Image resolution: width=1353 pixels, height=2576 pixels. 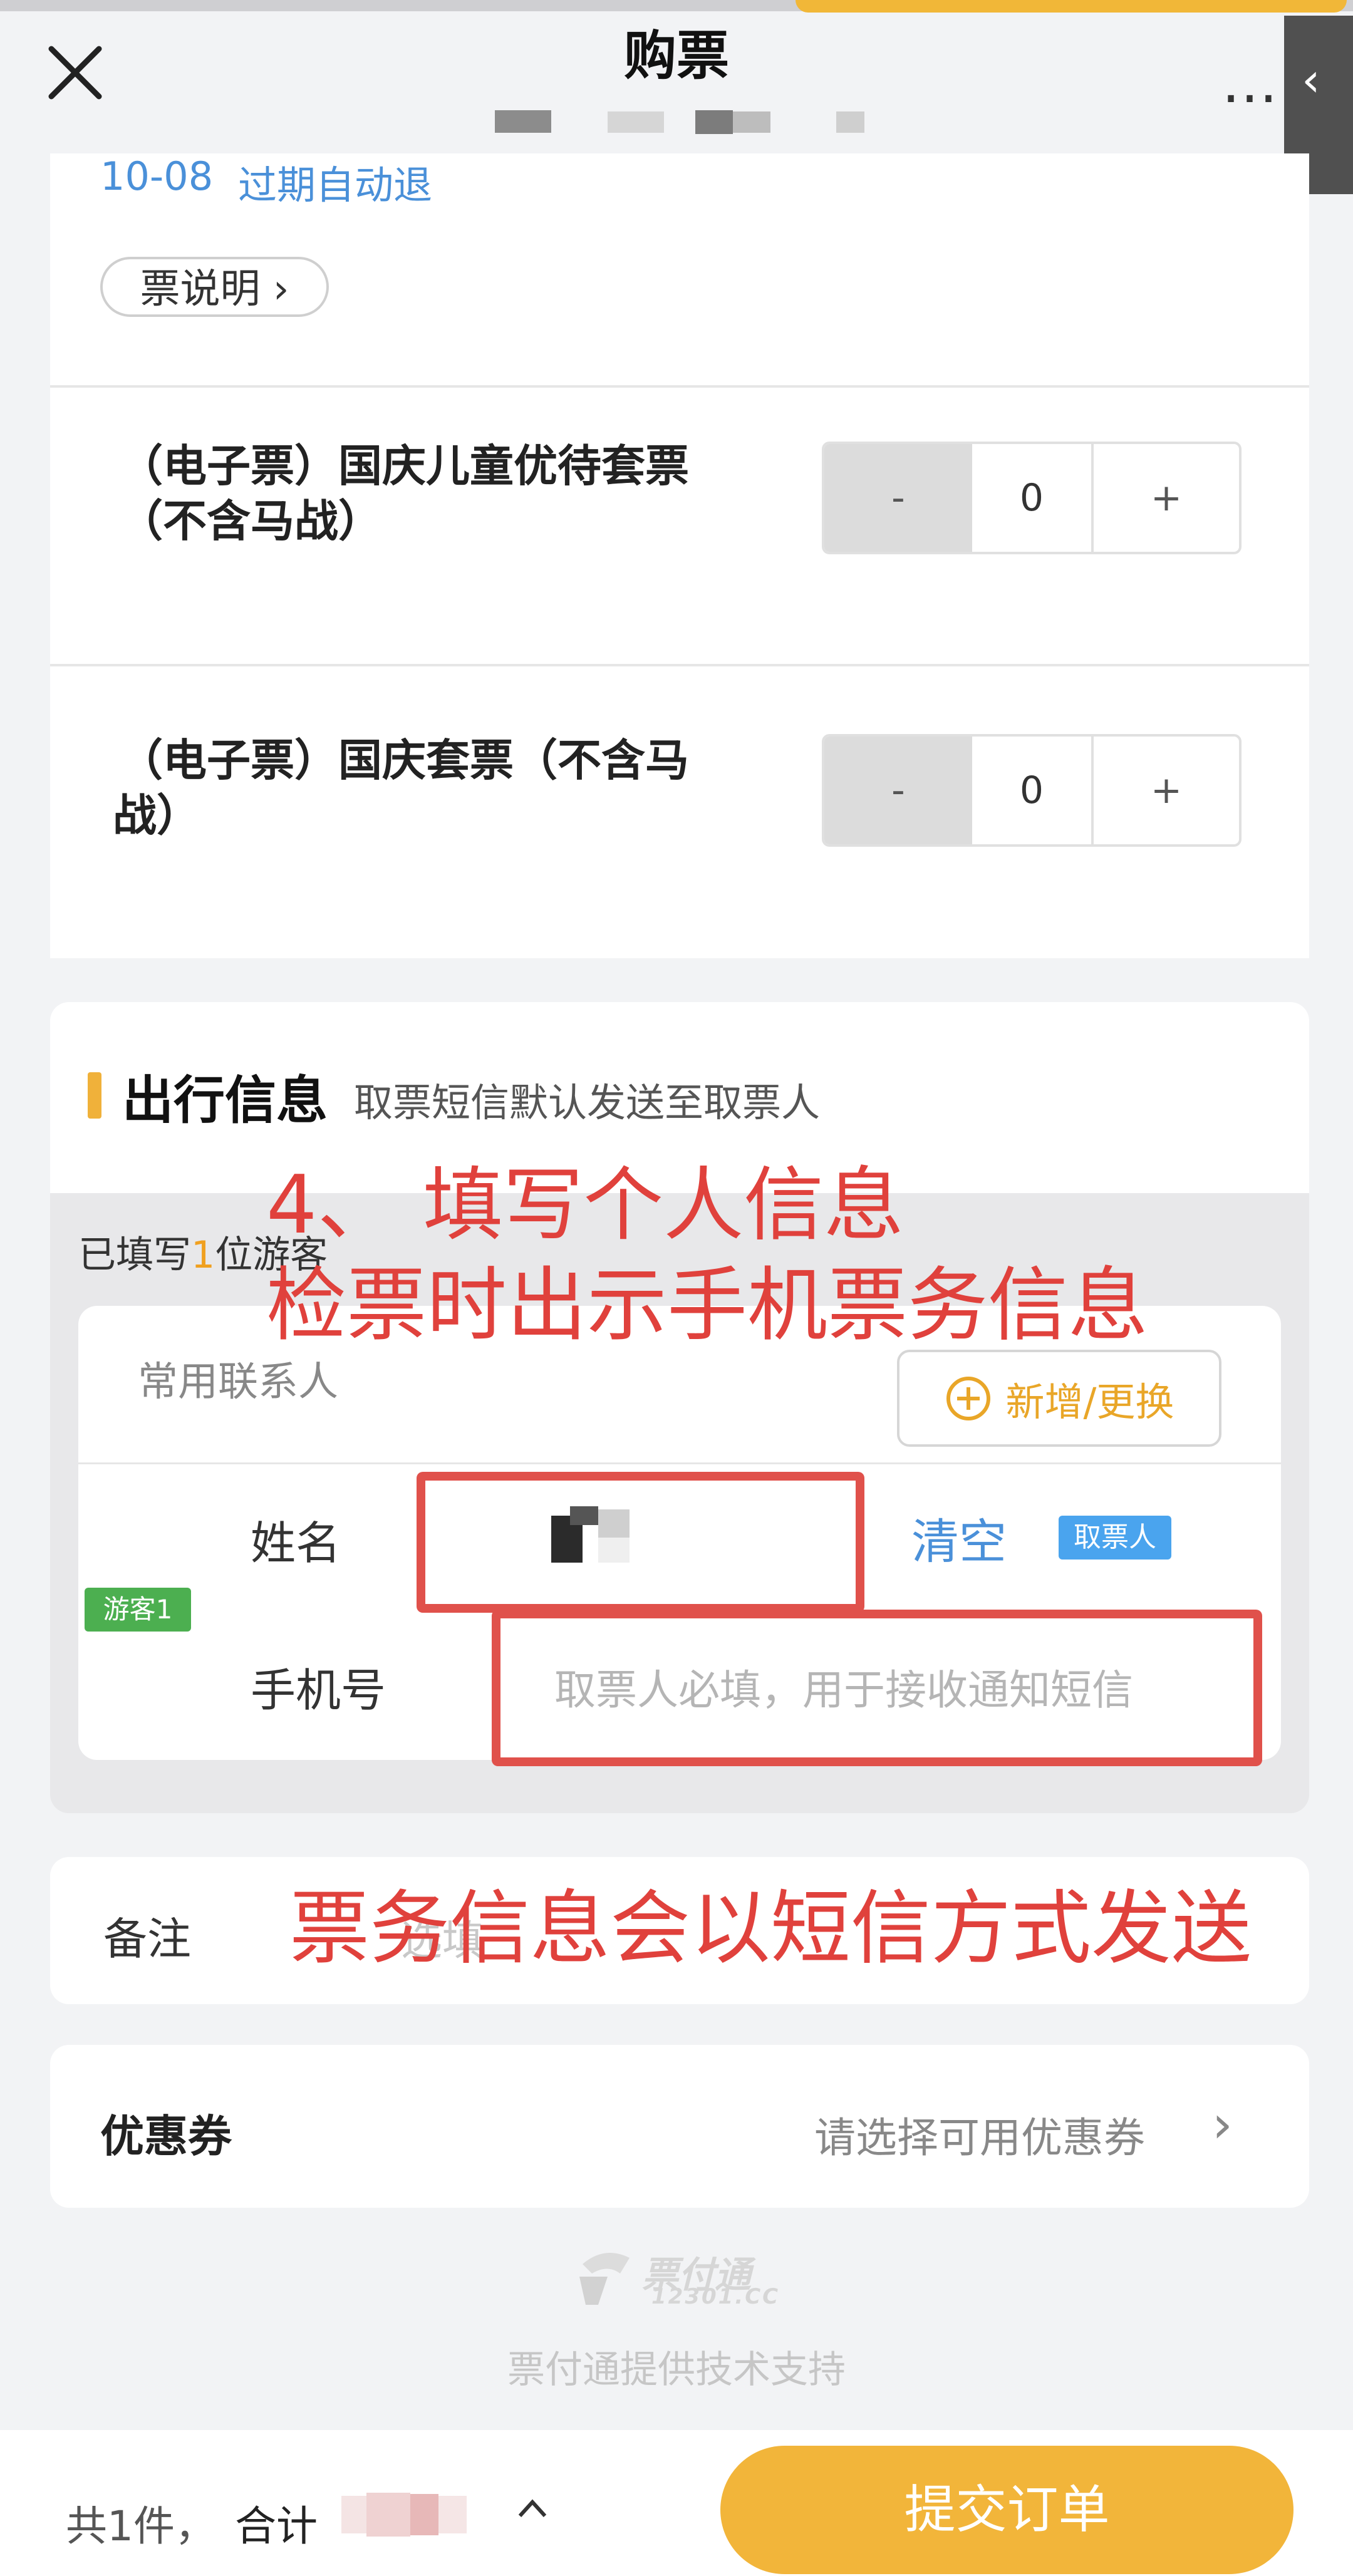 What do you see at coordinates (1089, 1402) in the screenshot?
I see `add-change-label: 新增/更换` at bounding box center [1089, 1402].